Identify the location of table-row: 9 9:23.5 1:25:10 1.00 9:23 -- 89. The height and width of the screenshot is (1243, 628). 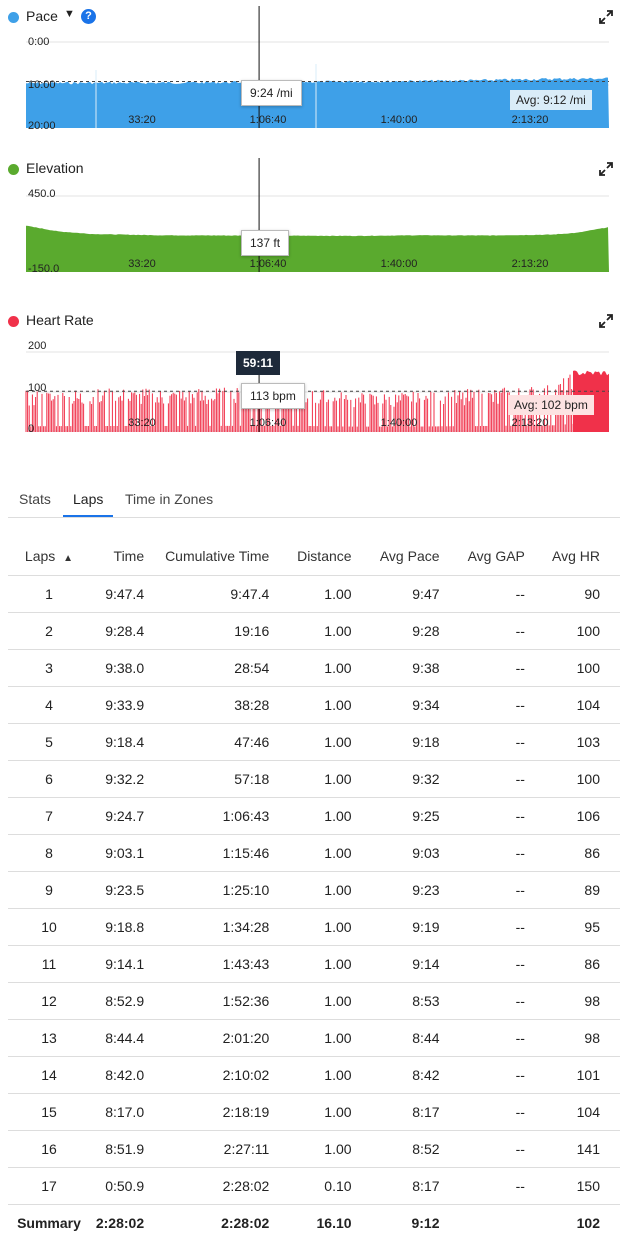
(314, 890).